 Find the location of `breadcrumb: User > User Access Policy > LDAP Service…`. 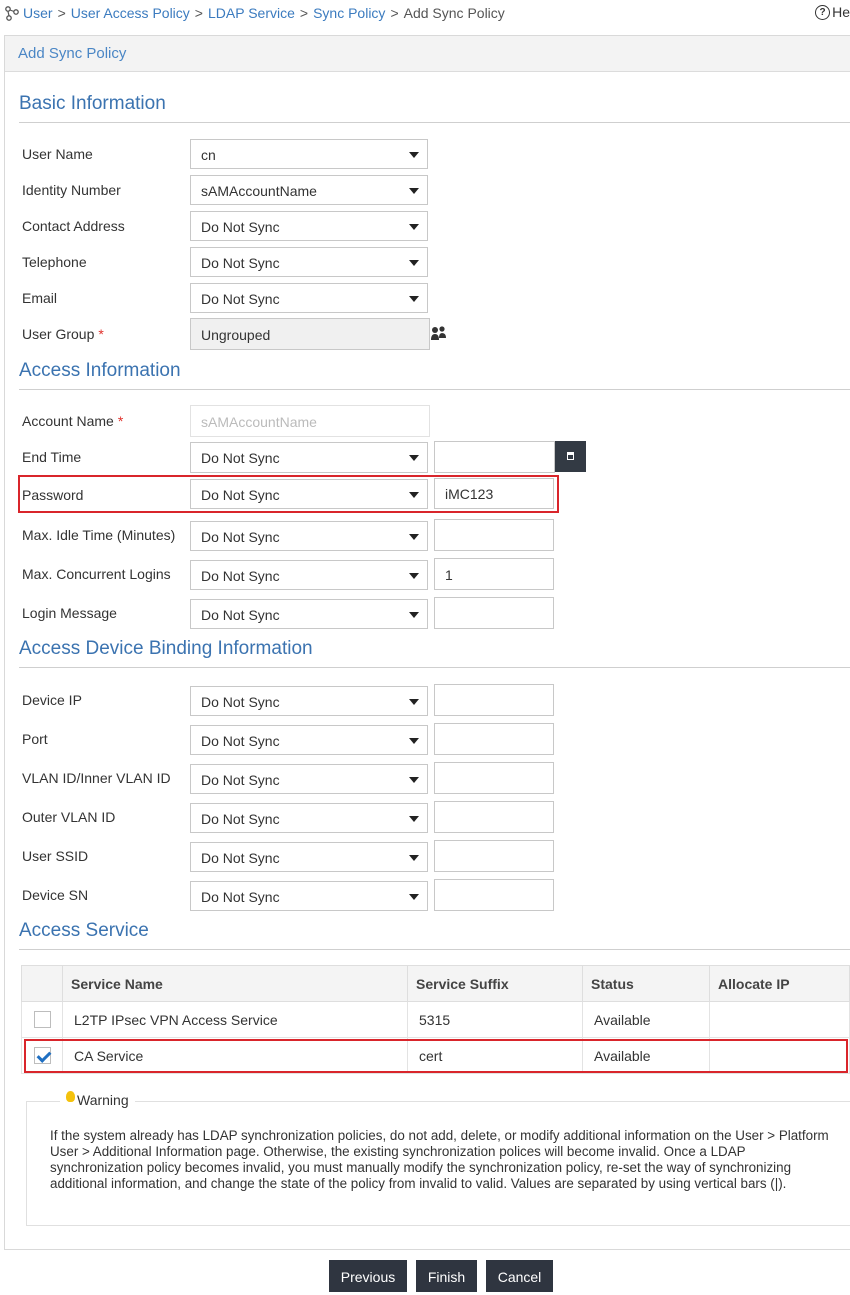

breadcrumb: User > User Access Policy > LDAP Service… is located at coordinates (254, 13).